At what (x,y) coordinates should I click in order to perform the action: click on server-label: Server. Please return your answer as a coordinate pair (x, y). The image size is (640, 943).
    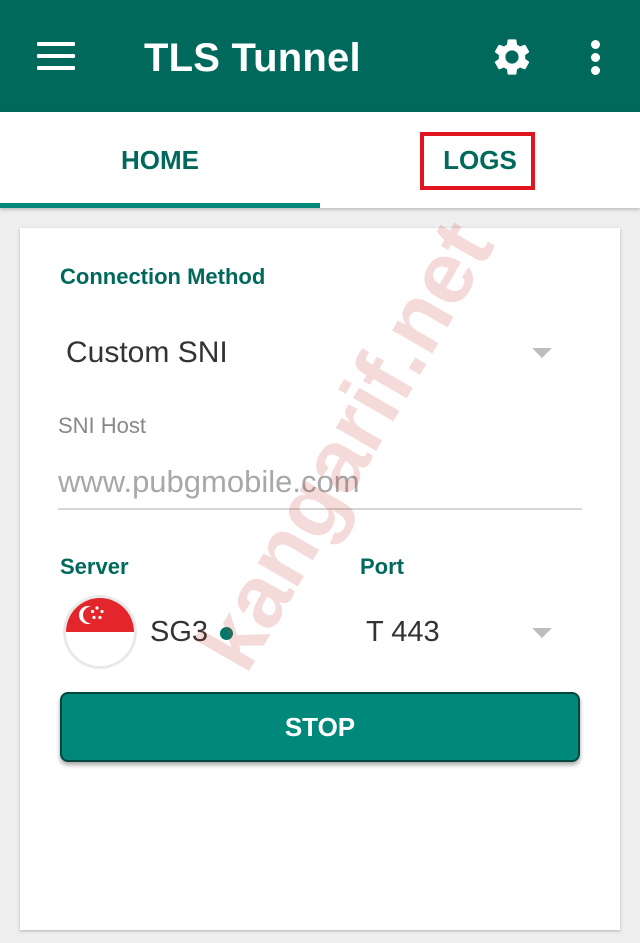
    Looking at the image, I should click on (94, 566).